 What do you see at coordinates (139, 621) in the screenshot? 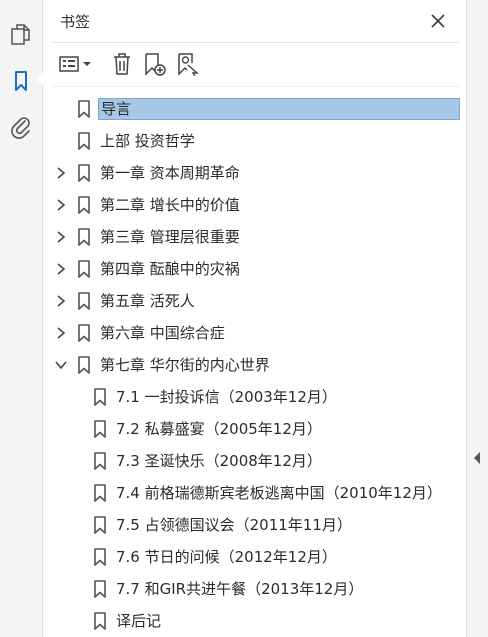
I see `bookmark-label: 译后记` at bounding box center [139, 621].